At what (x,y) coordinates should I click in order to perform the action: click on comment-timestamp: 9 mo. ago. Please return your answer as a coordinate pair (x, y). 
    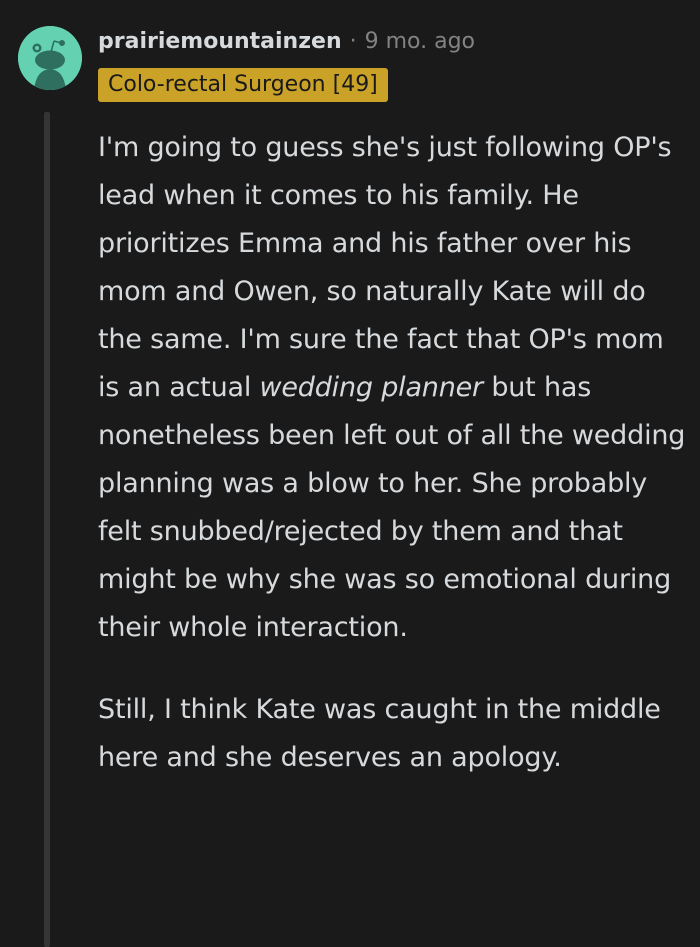
    Looking at the image, I should click on (420, 41).